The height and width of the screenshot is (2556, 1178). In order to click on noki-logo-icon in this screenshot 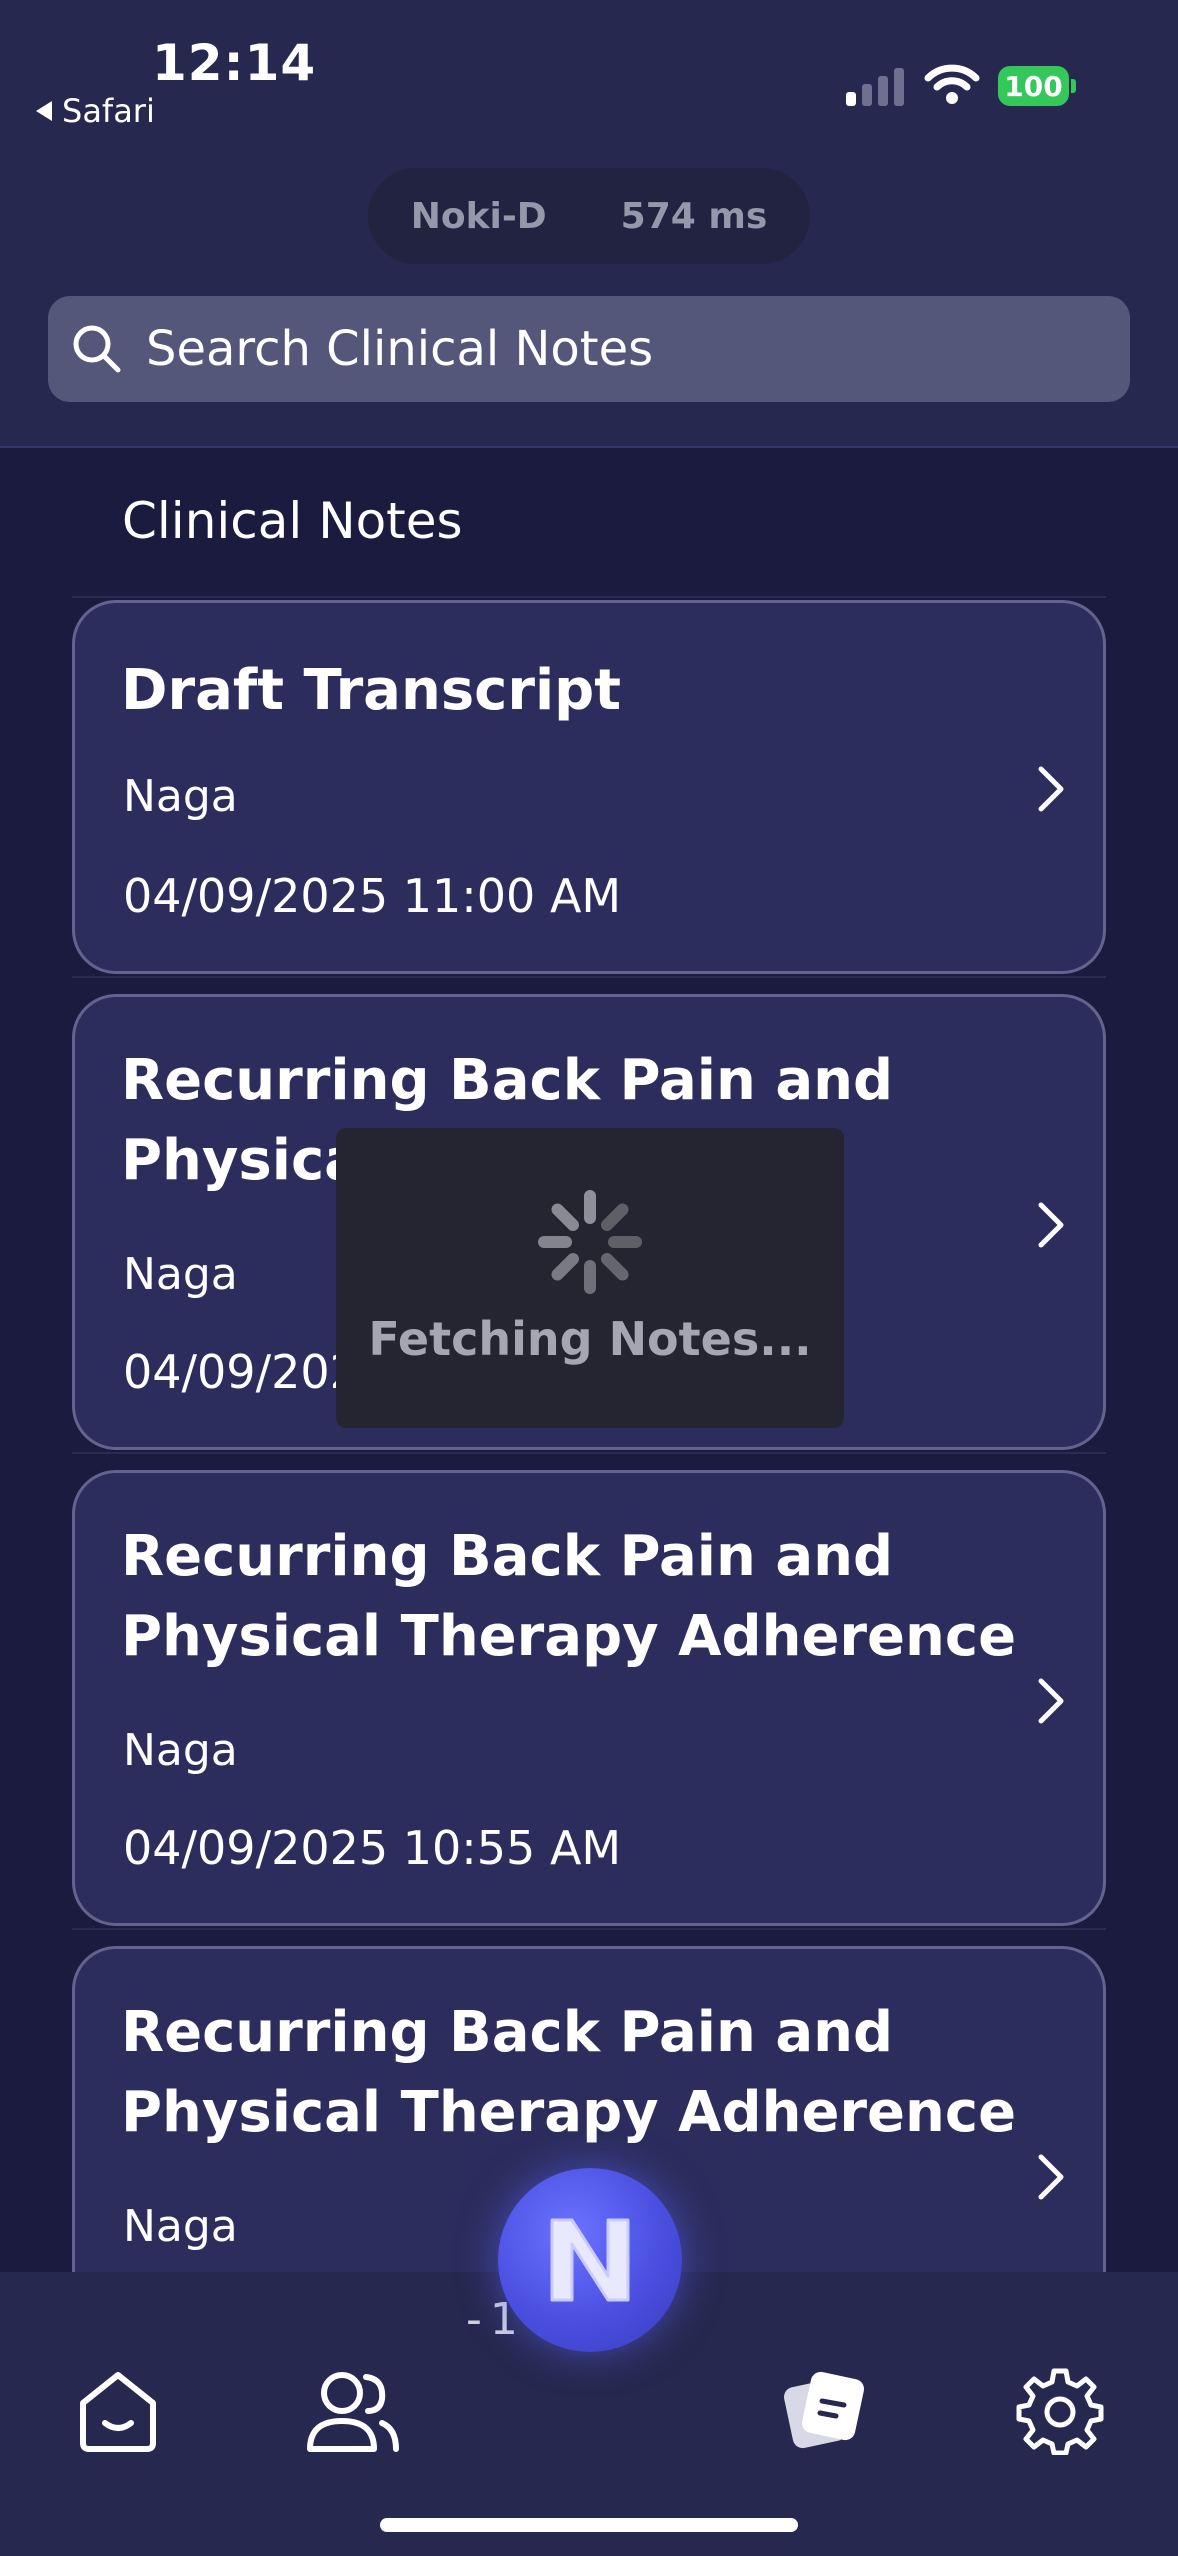, I will do `click(590, 2260)`.